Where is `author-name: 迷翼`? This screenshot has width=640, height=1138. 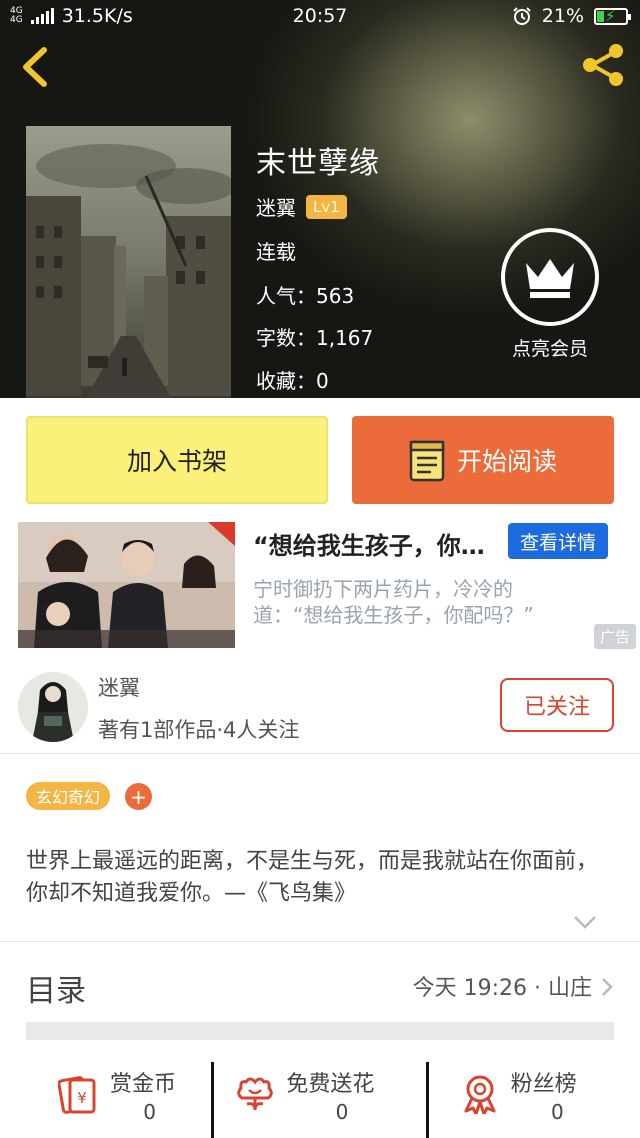
author-name: 迷翼 is located at coordinates (119, 687).